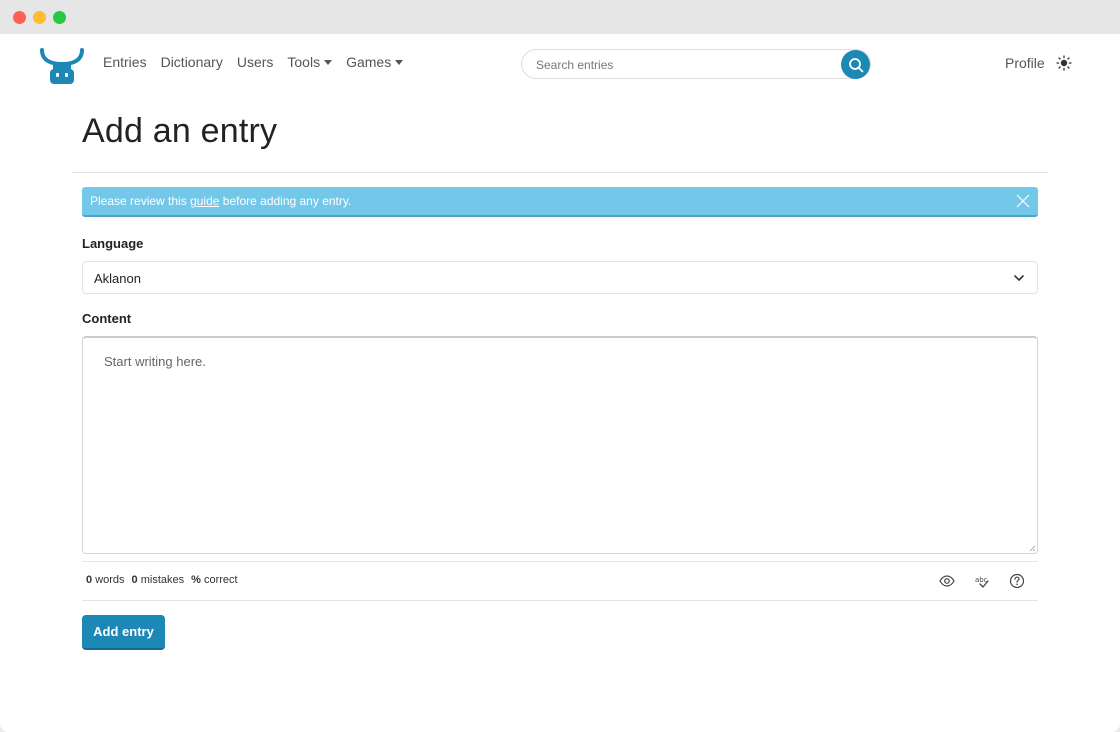 The height and width of the screenshot is (732, 1120). I want to click on editor-stats: 0 words 0 mistakes % correct, so click(165, 580).